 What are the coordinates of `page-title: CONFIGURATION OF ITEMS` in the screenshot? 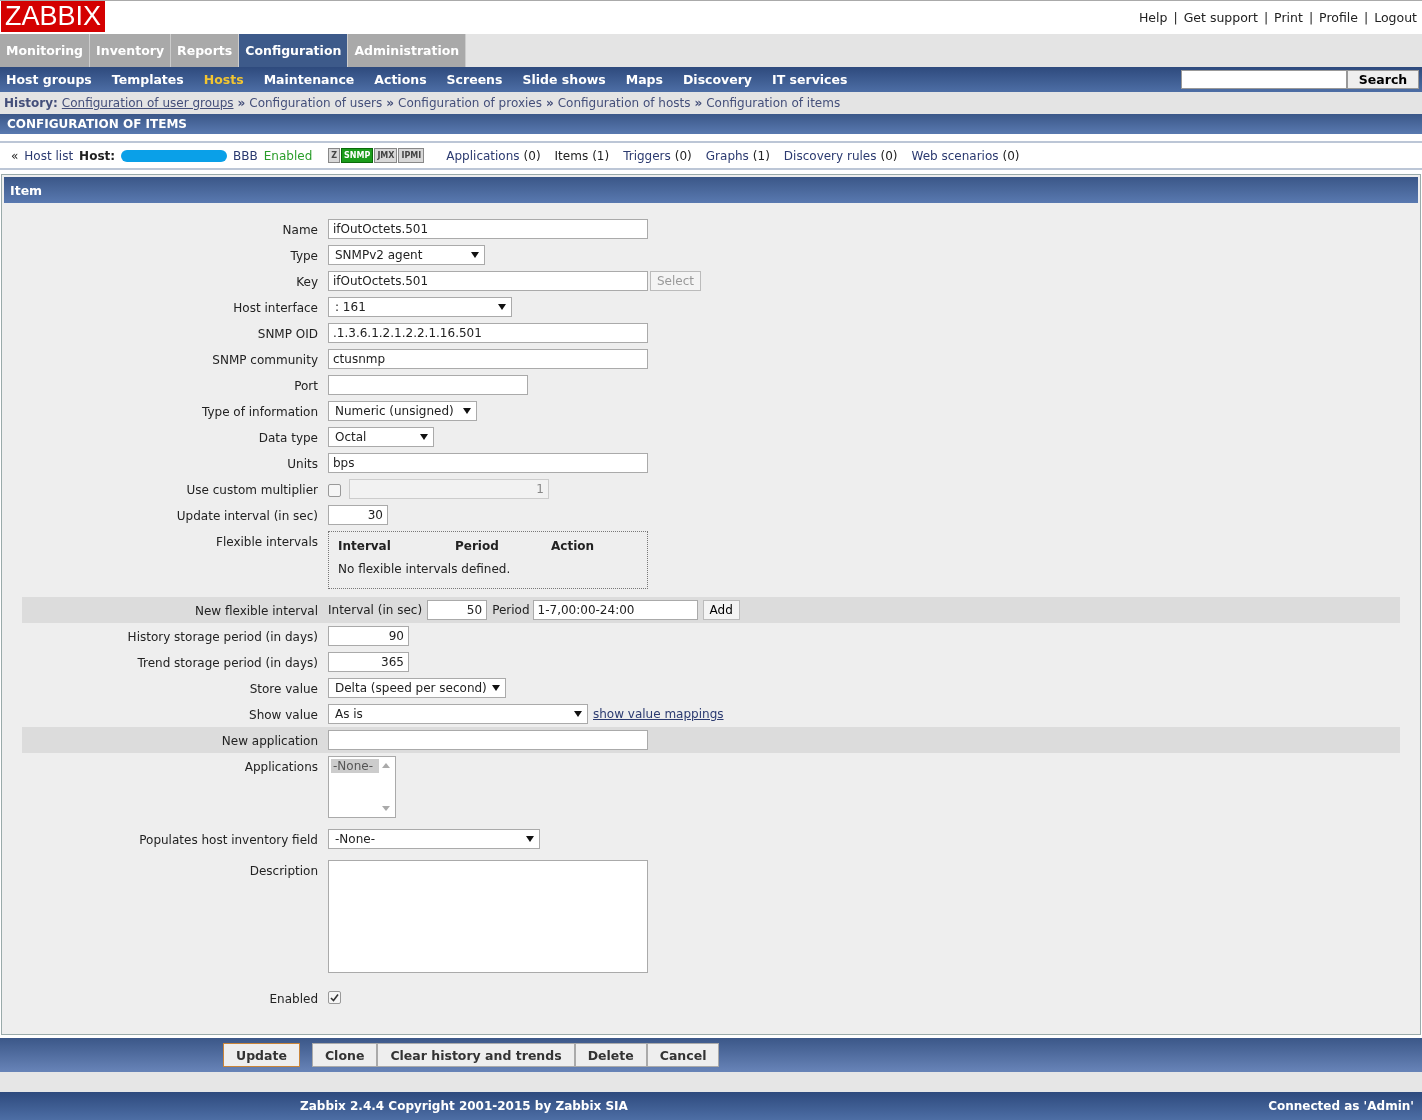 It's located at (711, 124).